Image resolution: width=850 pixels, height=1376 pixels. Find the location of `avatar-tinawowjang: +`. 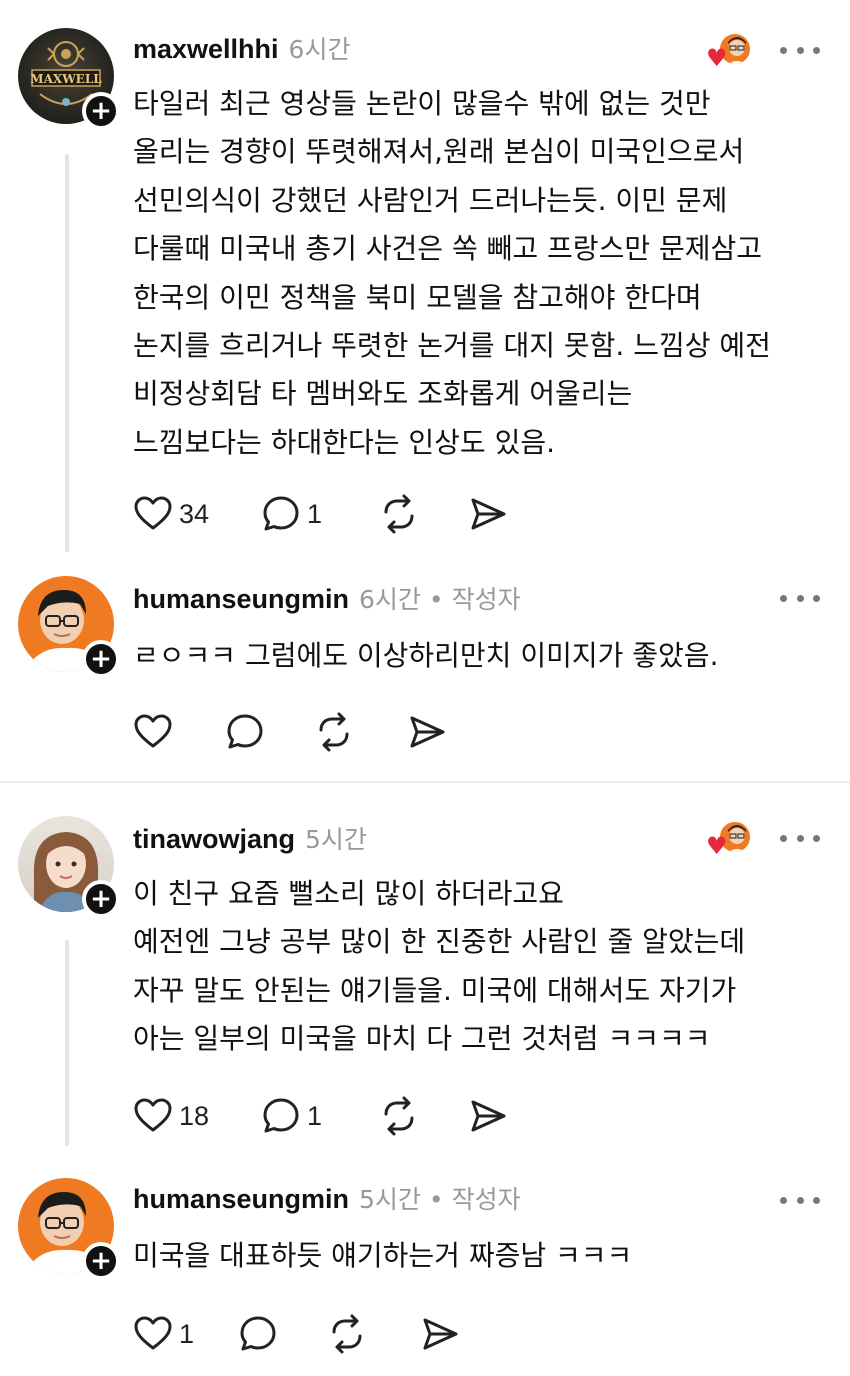

avatar-tinawowjang: + is located at coordinates (69, 867).